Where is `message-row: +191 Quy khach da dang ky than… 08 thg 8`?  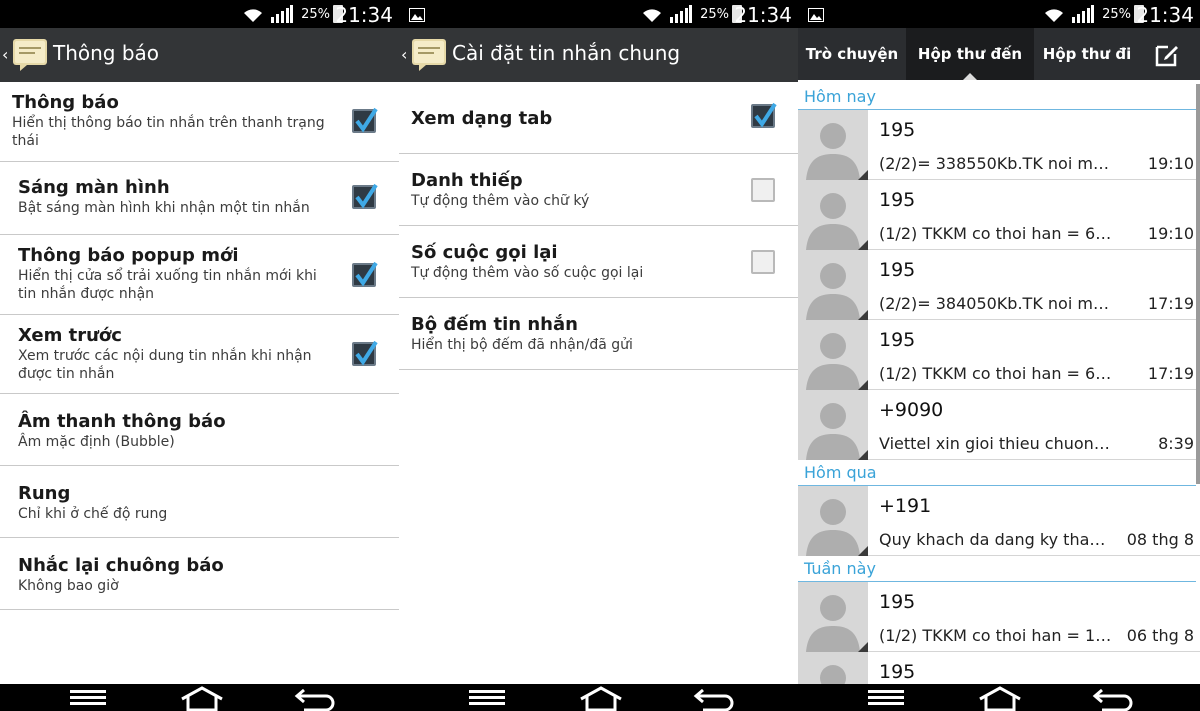
message-row: +191 Quy khach da dang ky than… 08 thg 8 is located at coordinates (999, 521).